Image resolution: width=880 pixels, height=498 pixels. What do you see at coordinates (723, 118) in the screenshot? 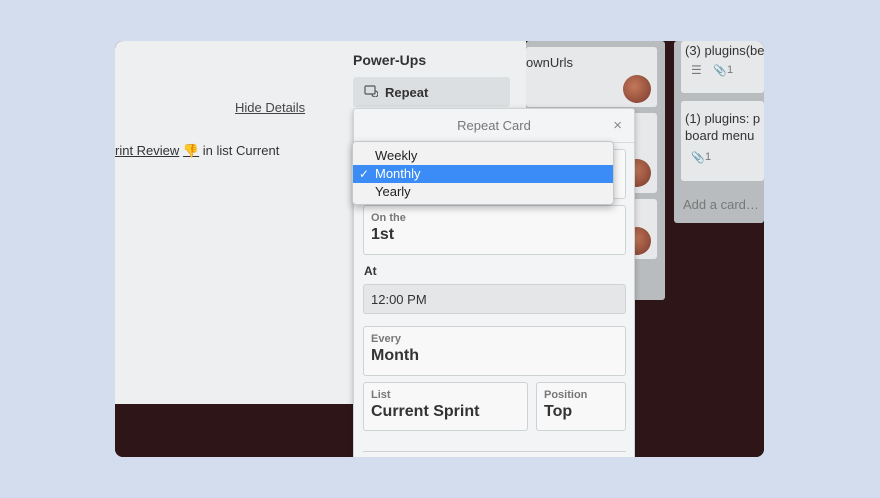
I see `card-title-line1: (1) plugins: p` at bounding box center [723, 118].